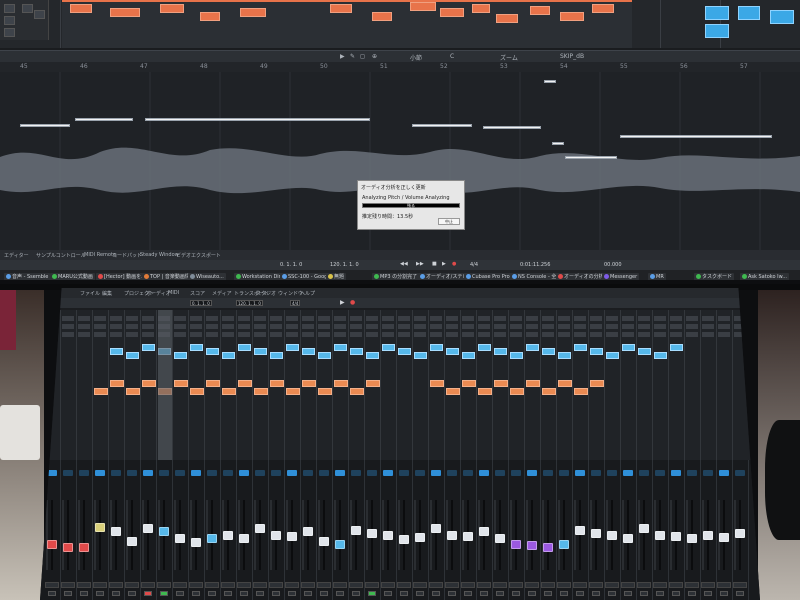  Describe the element at coordinates (16, 255) in the screenshot. I see `tab-editor: エディター` at that location.